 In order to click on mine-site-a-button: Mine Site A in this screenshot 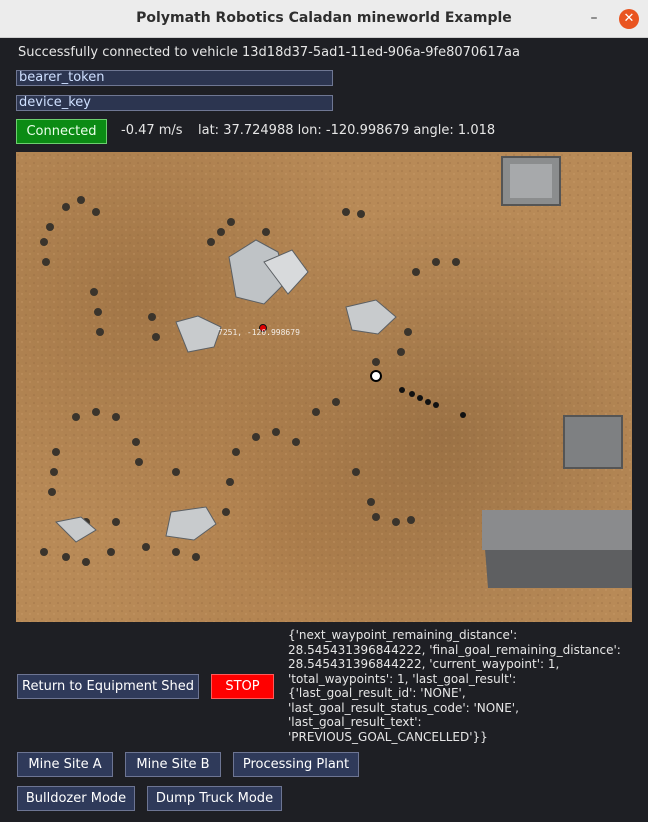, I will do `click(65, 764)`.